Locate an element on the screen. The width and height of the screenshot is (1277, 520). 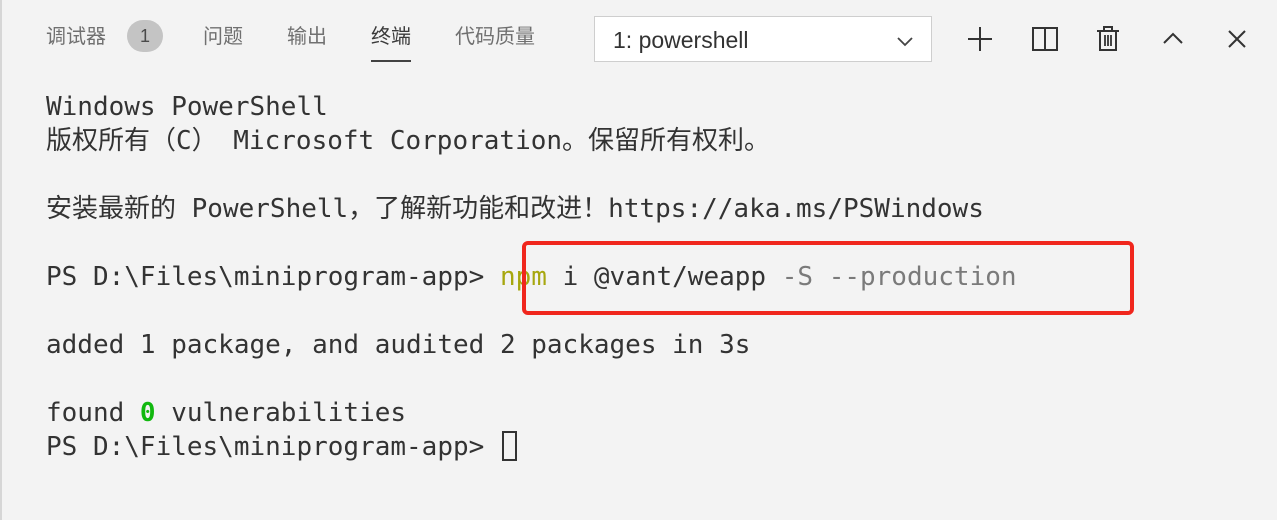
plus-icon is located at coordinates (980, 39).